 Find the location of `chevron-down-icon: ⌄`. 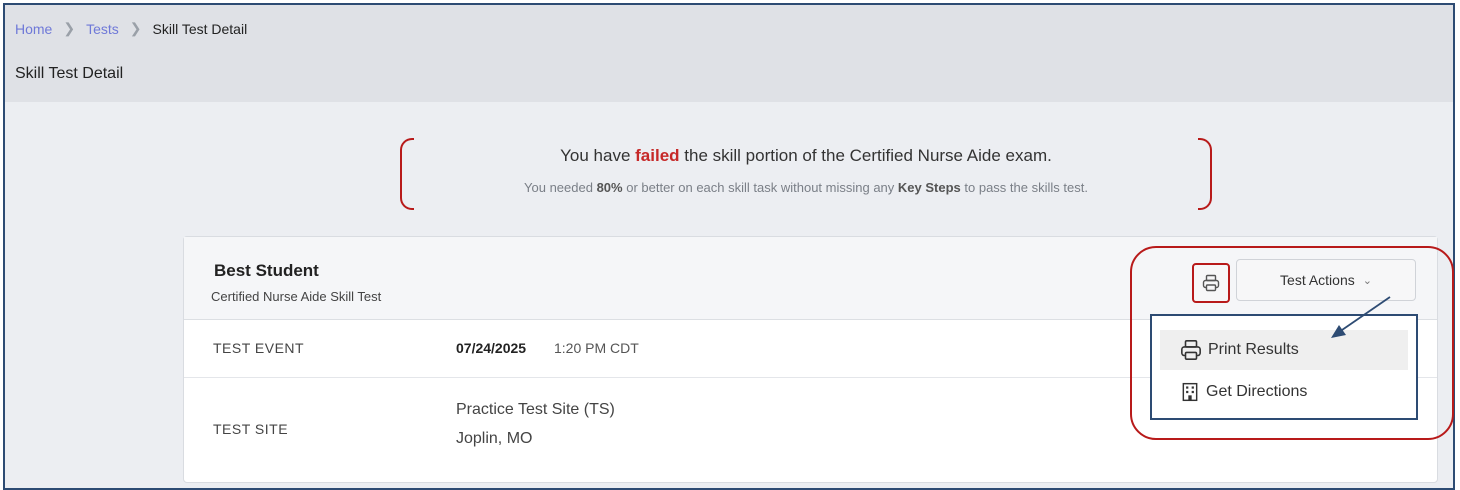

chevron-down-icon: ⌄ is located at coordinates (1367, 280).